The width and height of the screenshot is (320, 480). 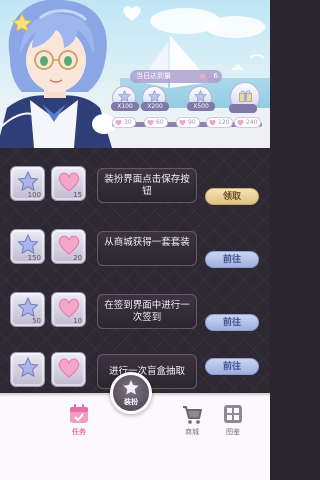 I want to click on item-quantity: 100, so click(x=34, y=195).